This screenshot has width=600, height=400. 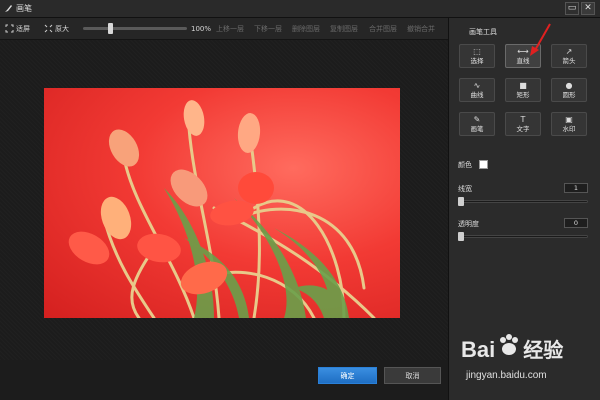 What do you see at coordinates (344, 29) in the screenshot?
I see `copy-layer-button: 复制图层` at bounding box center [344, 29].